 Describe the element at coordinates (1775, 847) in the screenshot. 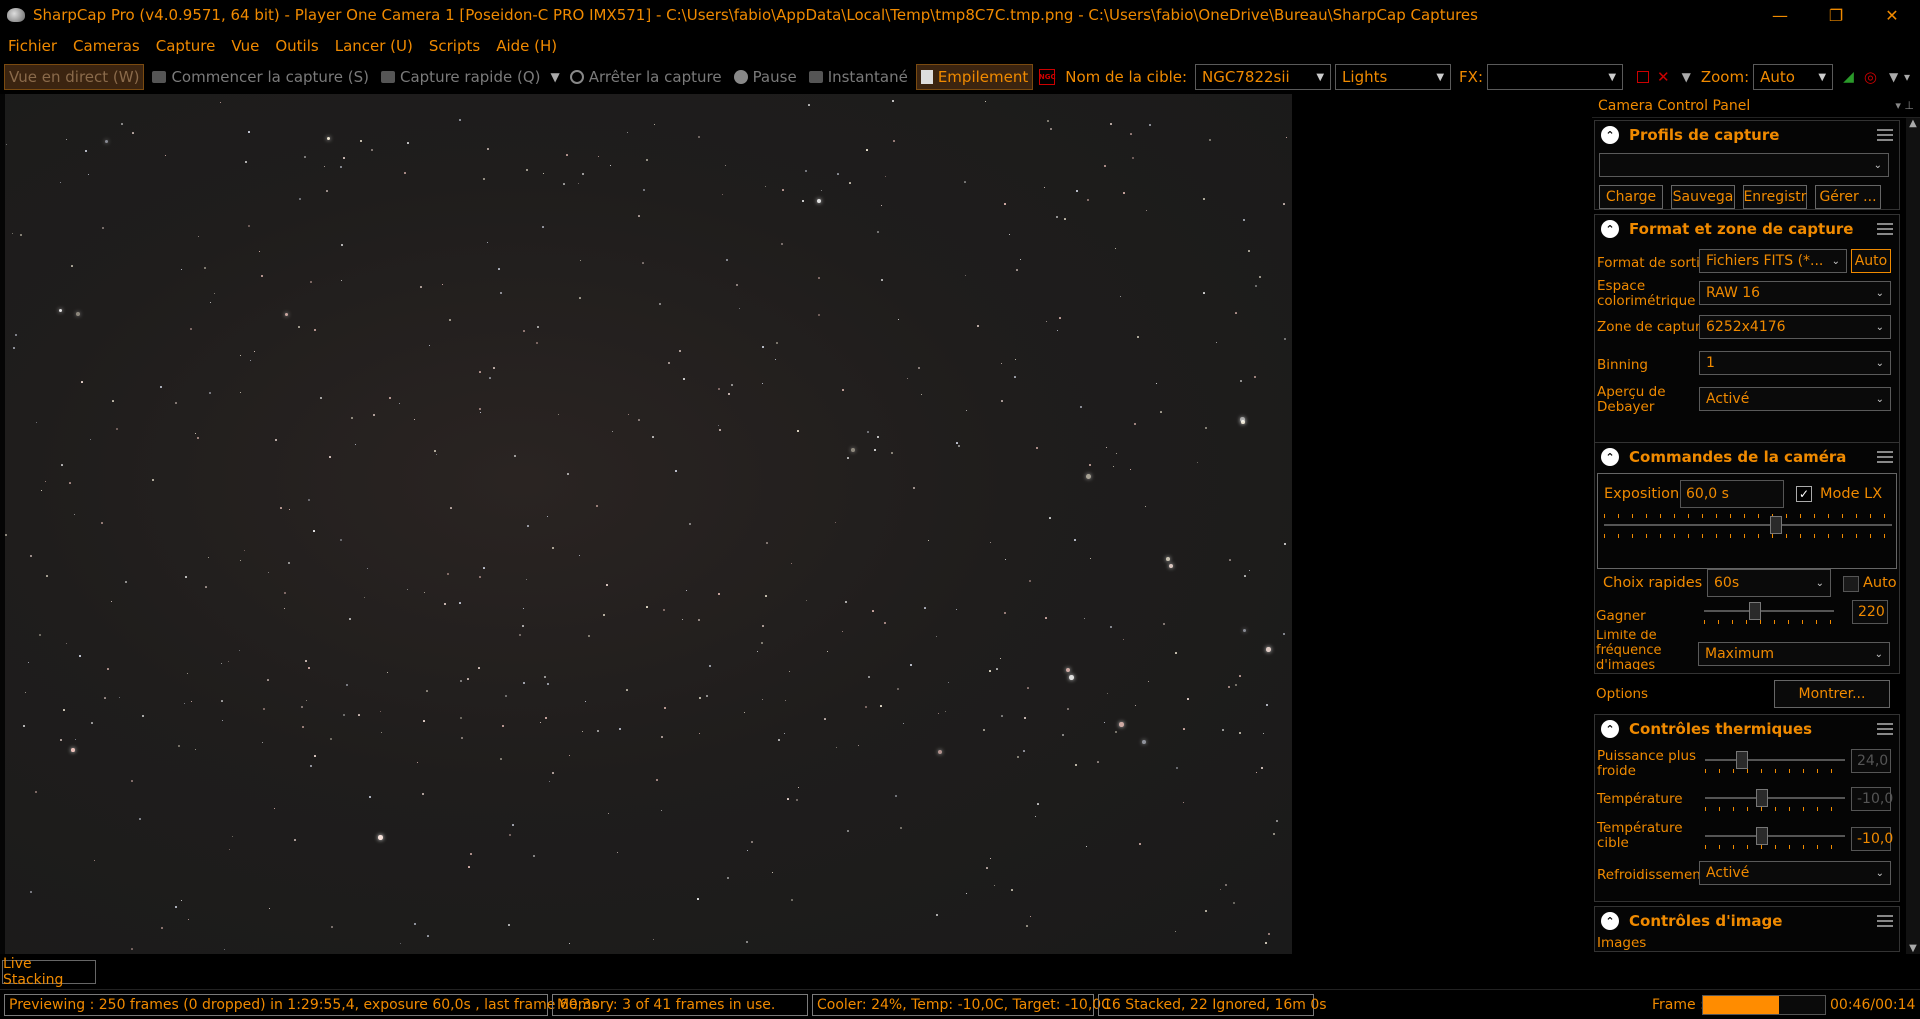

I see `slider-ticks` at that location.